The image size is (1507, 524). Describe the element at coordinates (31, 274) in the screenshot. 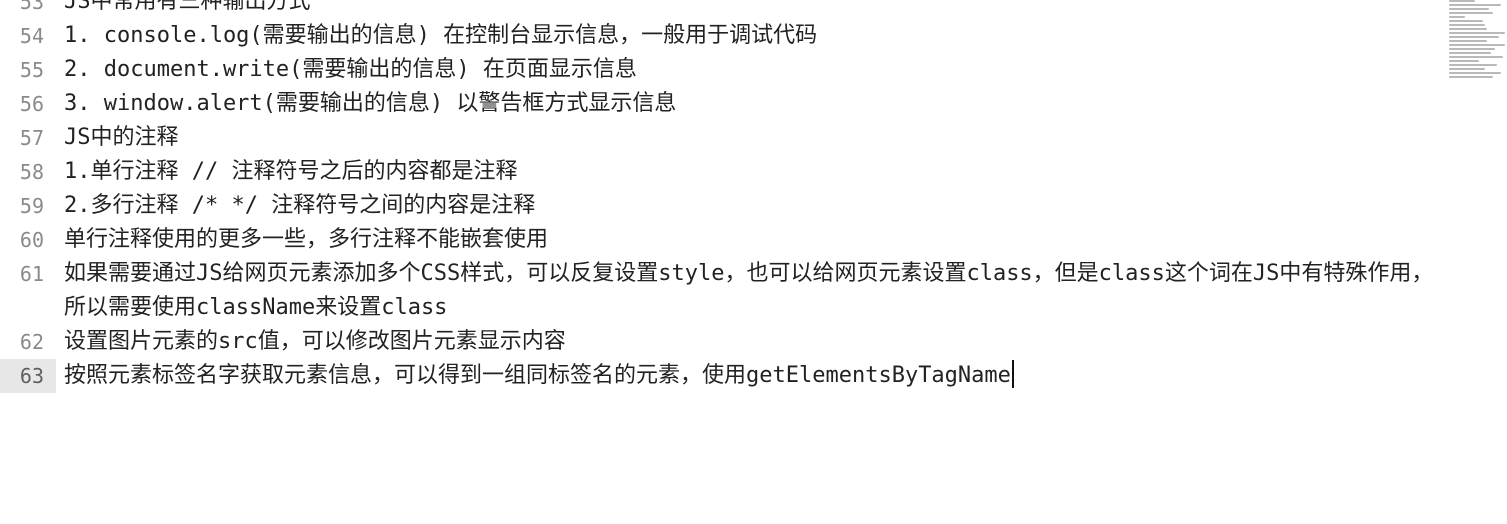

I see `line-number: 61` at that location.